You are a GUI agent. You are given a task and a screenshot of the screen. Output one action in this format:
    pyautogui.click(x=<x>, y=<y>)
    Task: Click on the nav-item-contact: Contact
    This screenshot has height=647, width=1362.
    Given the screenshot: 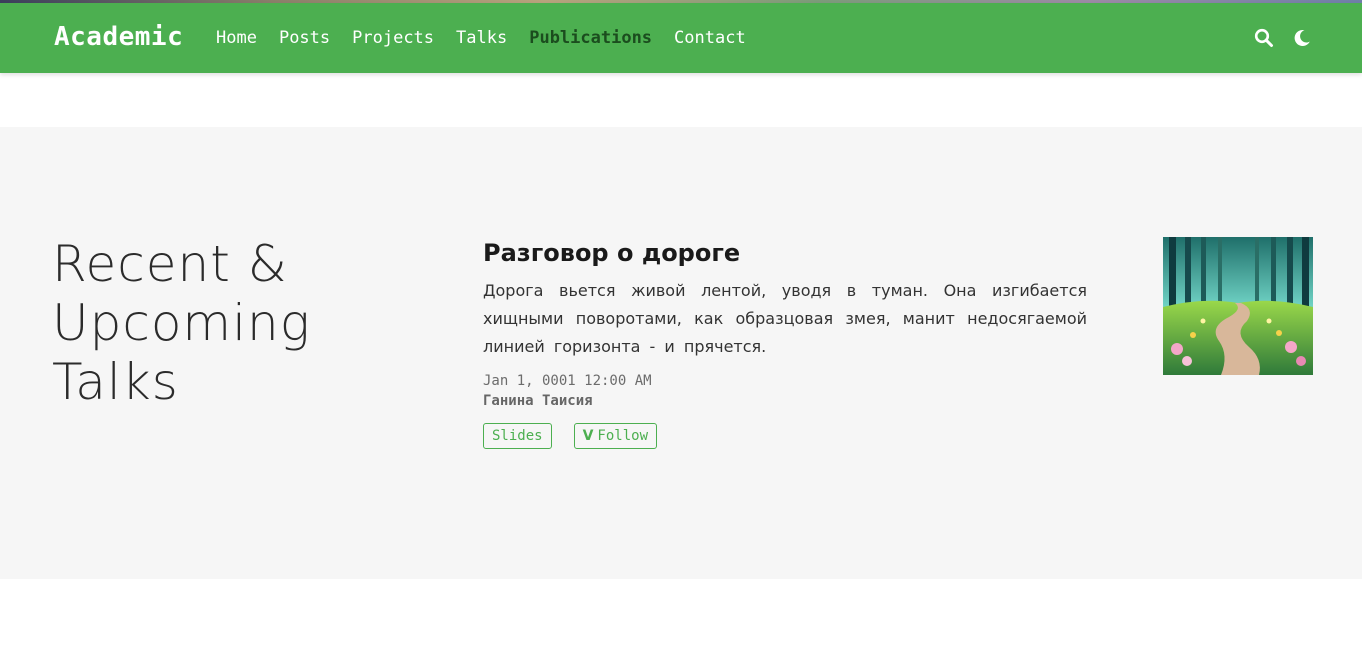 What is the action you would take?
    pyautogui.click(x=710, y=38)
    